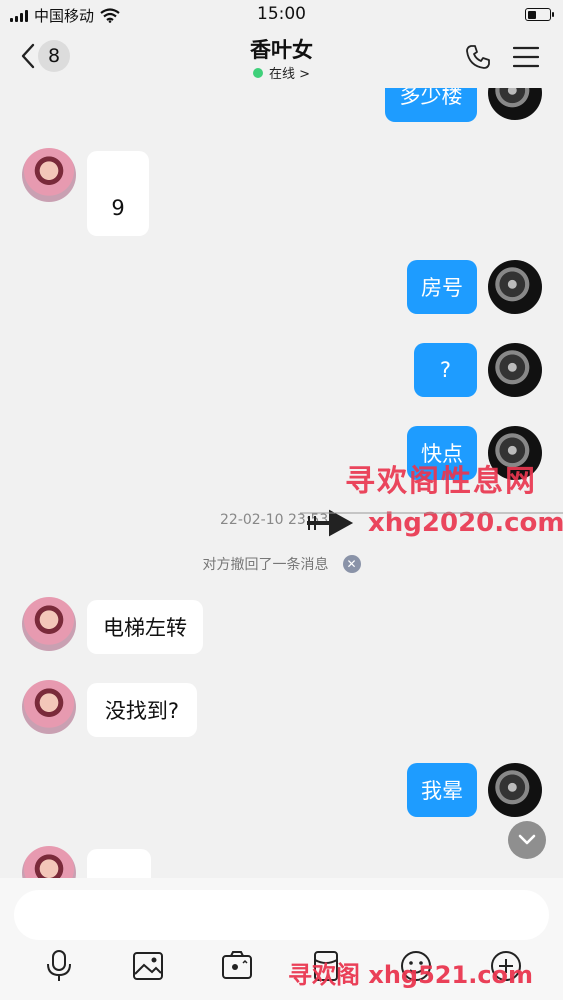 The height and width of the screenshot is (1000, 563). I want to click on recall-notice-text: 对方撤回了一条消息, so click(265, 565).